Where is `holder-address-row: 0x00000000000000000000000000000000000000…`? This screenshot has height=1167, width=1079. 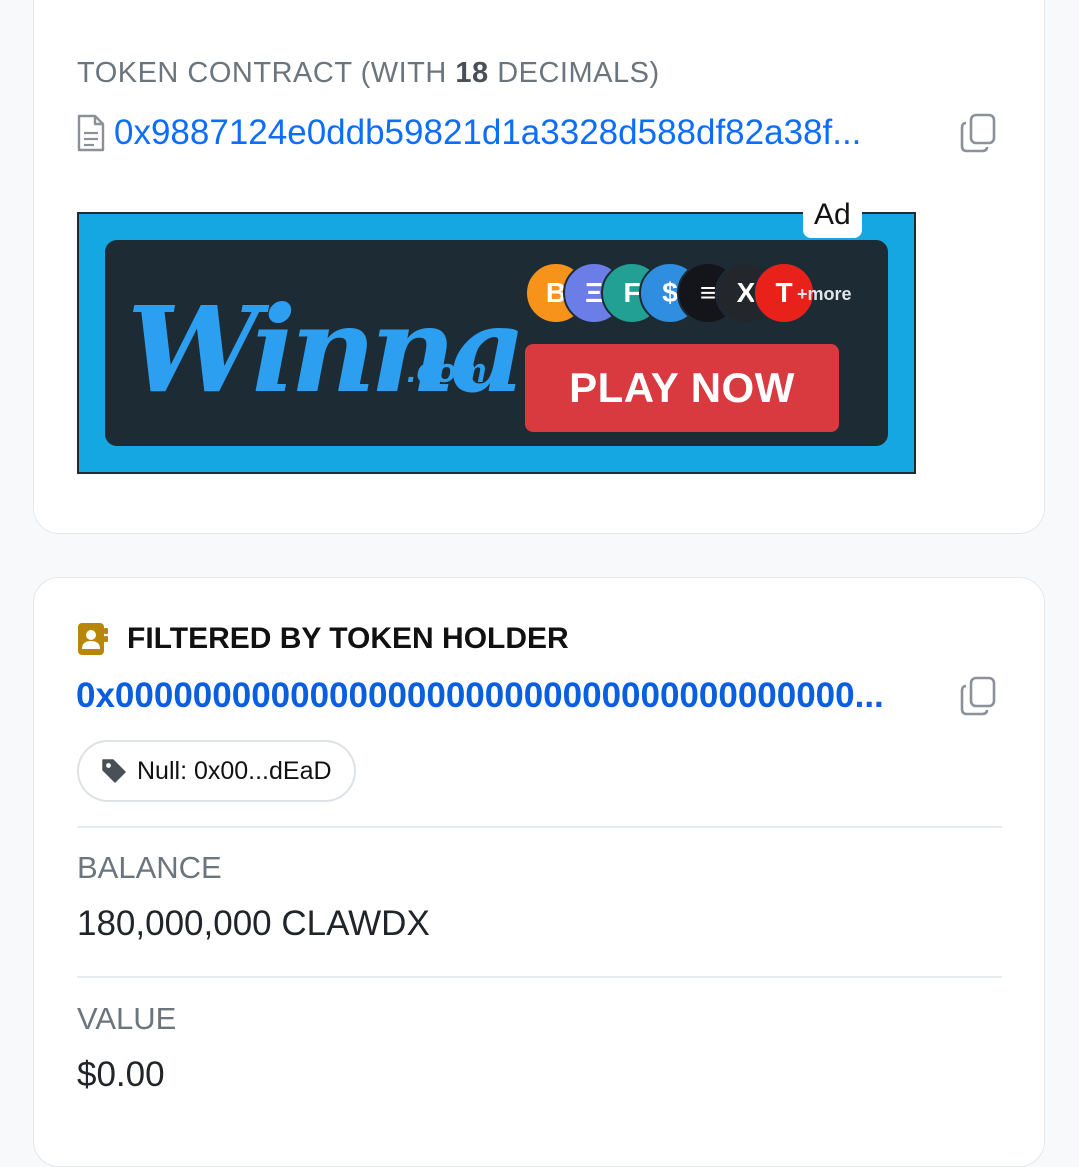
holder-address-row: 0x00000000000000000000000000000000000000… is located at coordinates (539, 696).